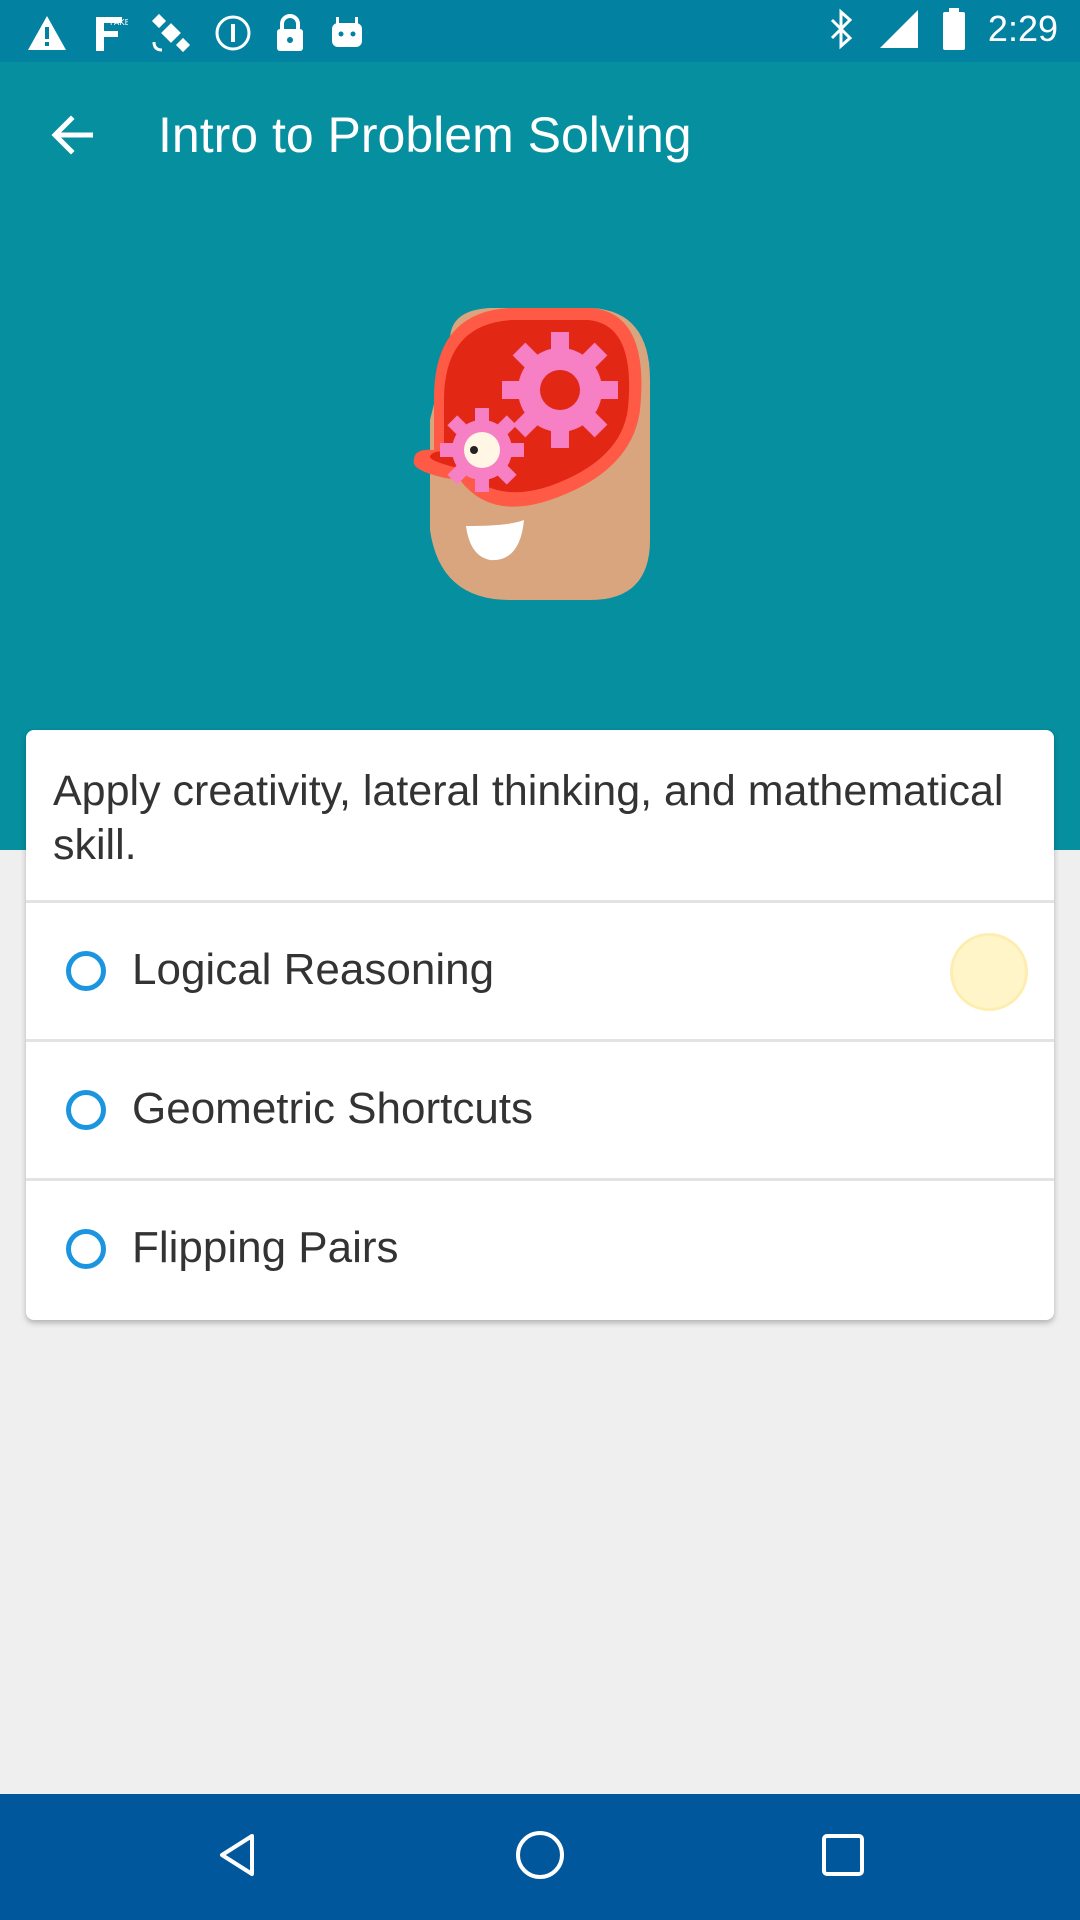 The image size is (1080, 1920). I want to click on lock-icon, so click(290, 33).